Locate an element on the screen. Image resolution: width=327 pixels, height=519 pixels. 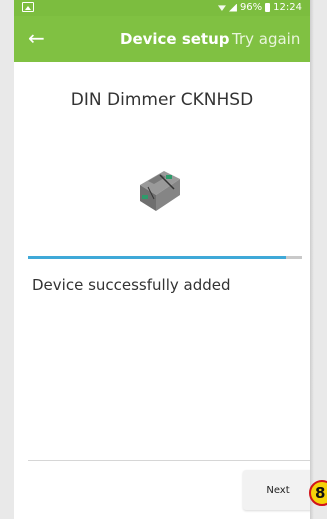
battery-icon is located at coordinates (268, 7).